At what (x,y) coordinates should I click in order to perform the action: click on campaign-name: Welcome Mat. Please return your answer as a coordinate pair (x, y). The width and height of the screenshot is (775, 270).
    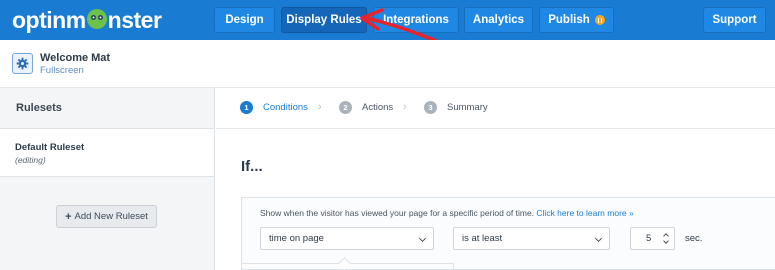
    Looking at the image, I should click on (75, 58).